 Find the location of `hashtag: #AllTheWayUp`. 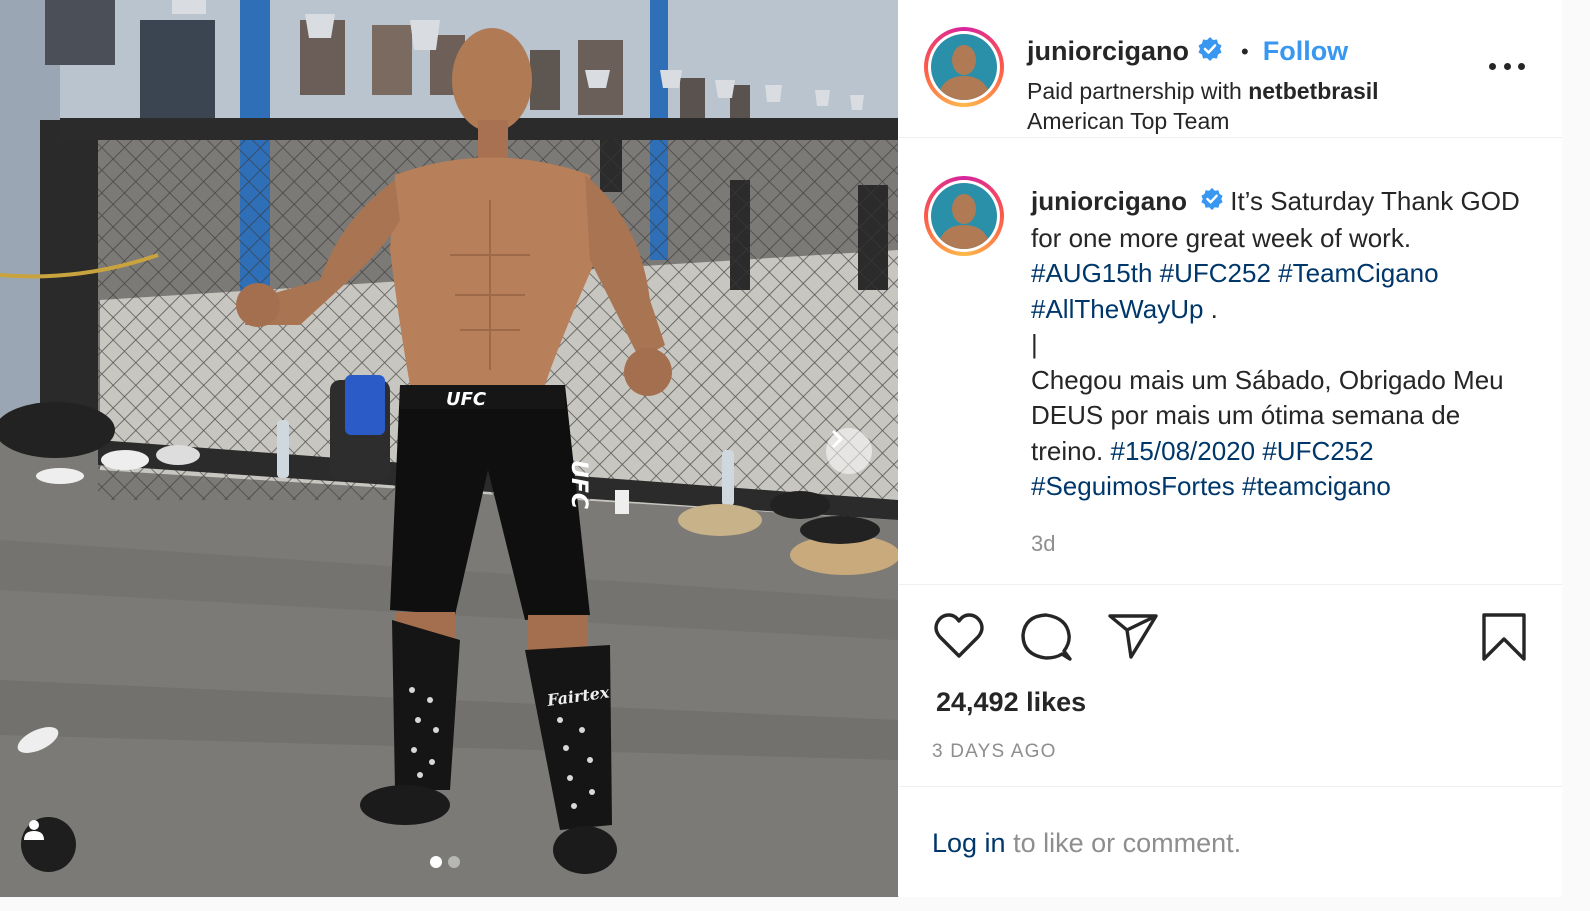

hashtag: #AllTheWayUp is located at coordinates (1117, 309).